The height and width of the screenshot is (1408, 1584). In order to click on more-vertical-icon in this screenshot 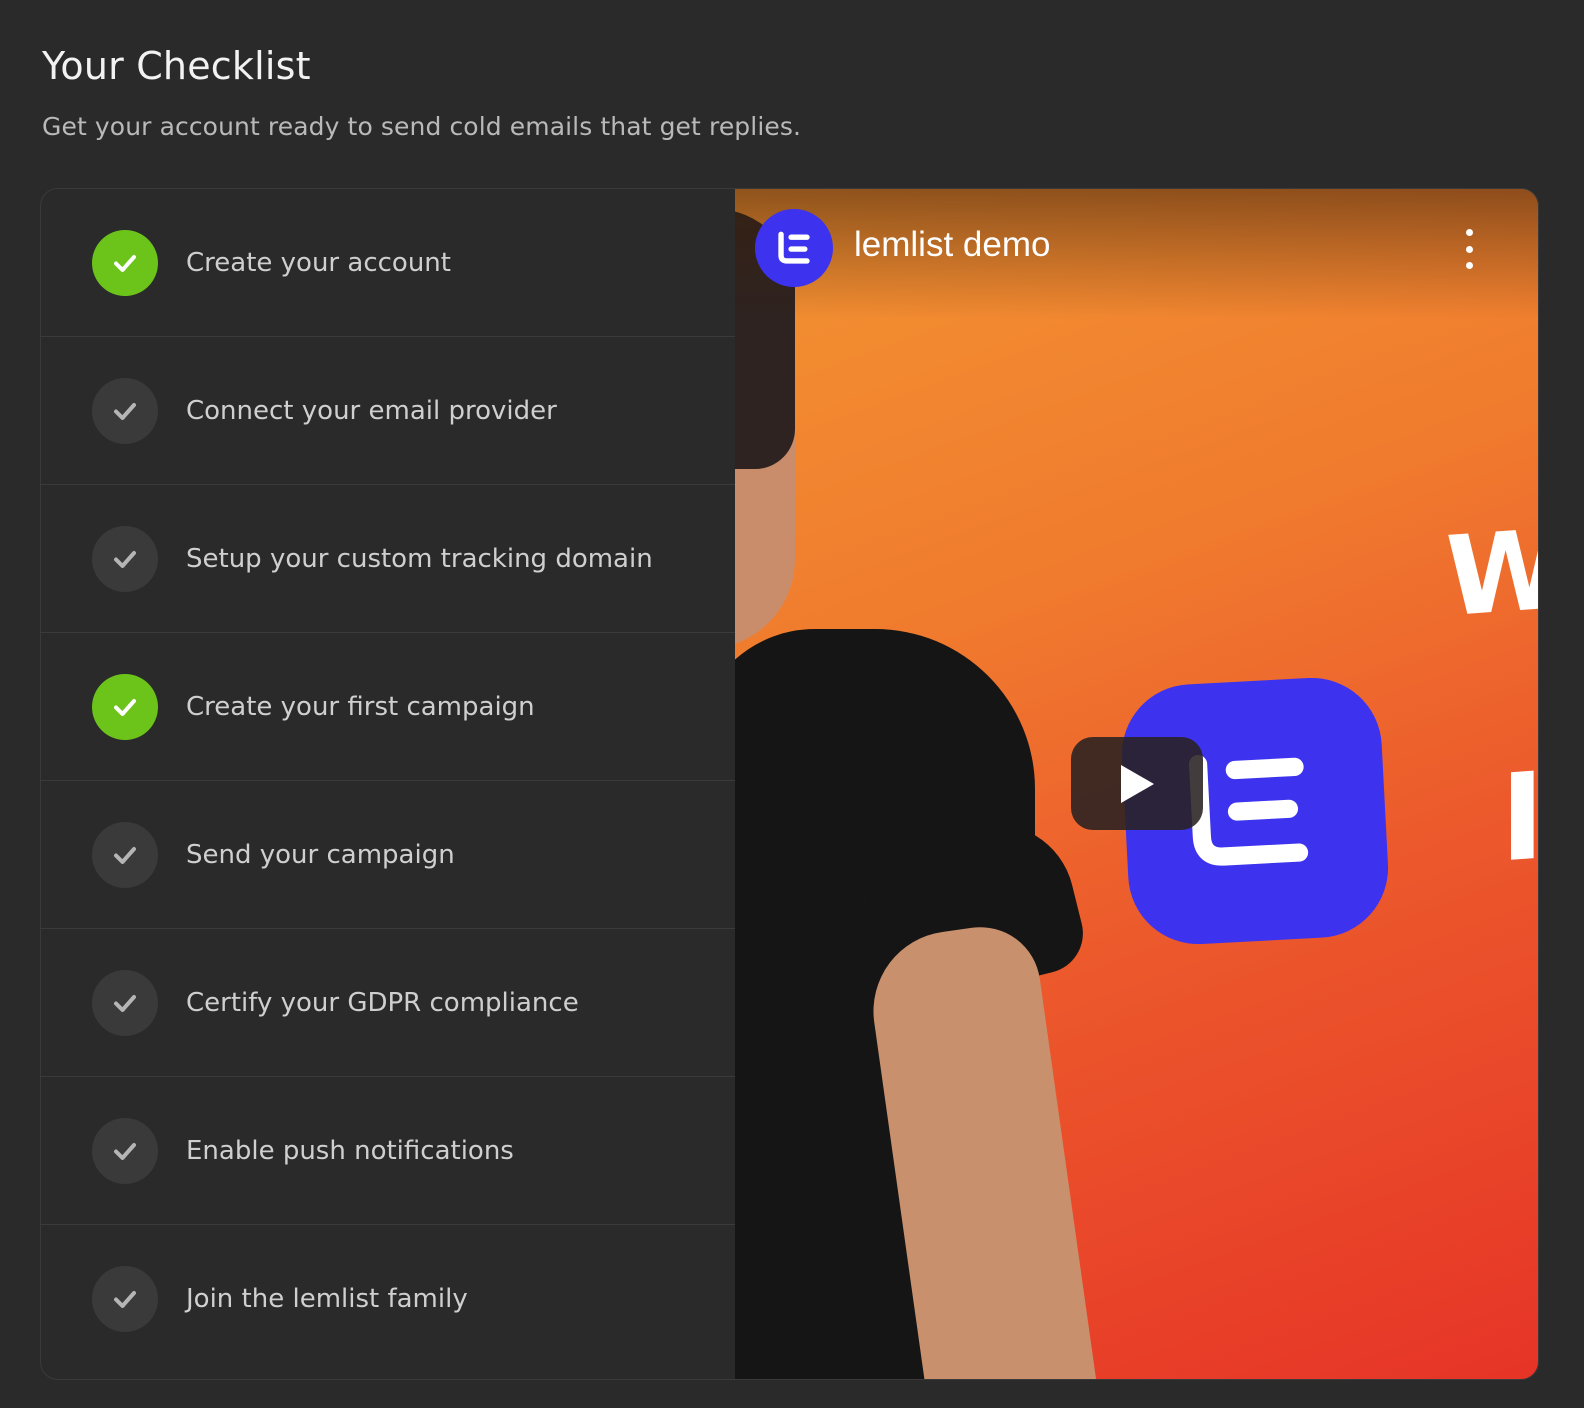, I will do `click(1469, 249)`.